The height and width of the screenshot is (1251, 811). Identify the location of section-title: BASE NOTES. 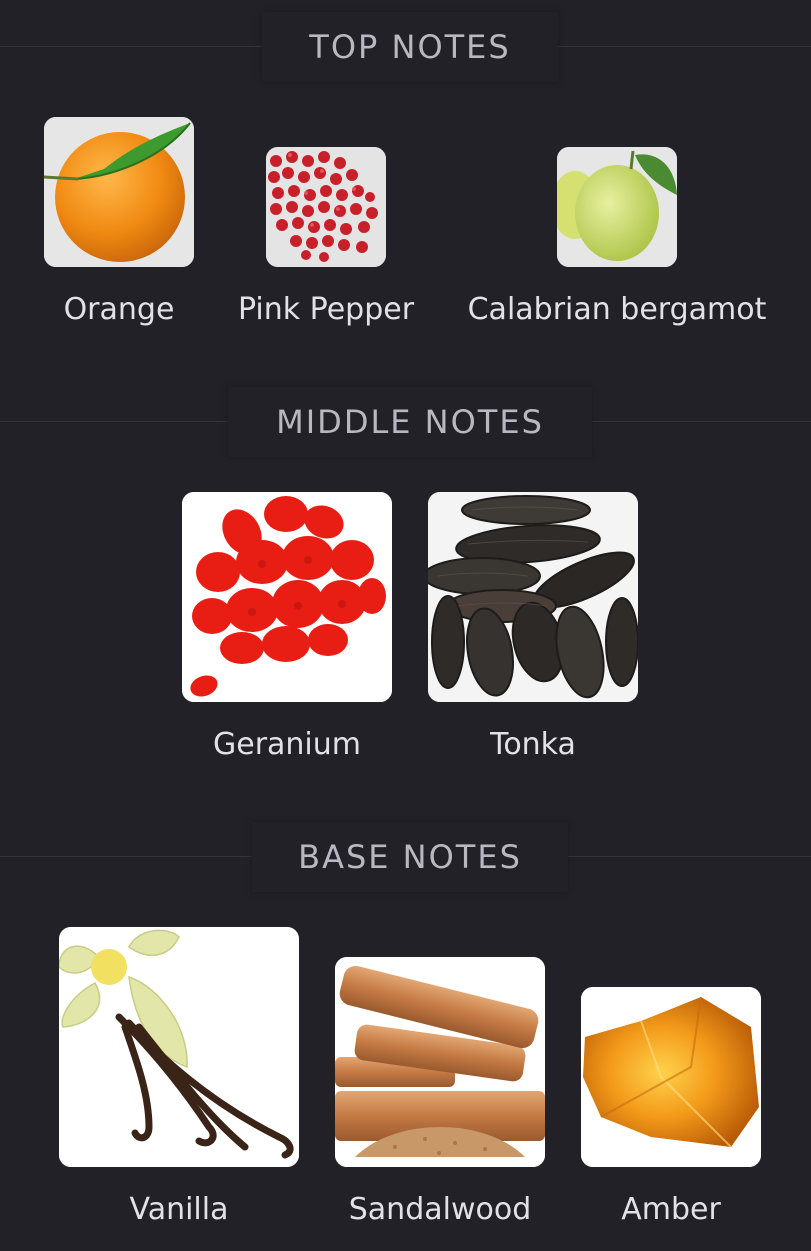
(410, 857).